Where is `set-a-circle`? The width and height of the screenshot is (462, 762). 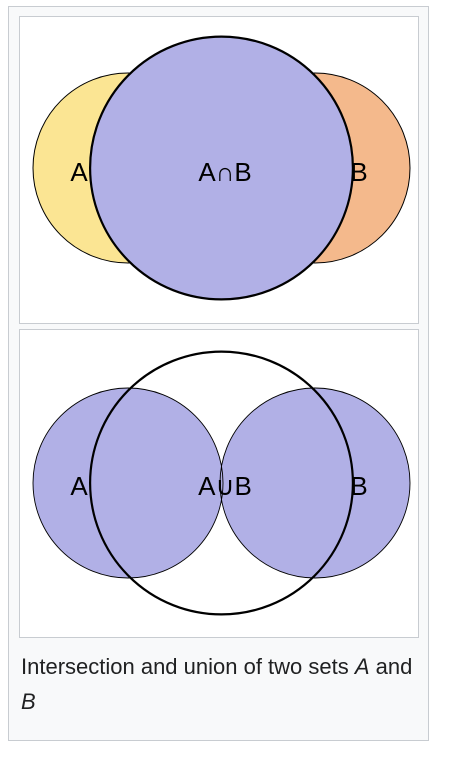 set-a-circle is located at coordinates (128, 483).